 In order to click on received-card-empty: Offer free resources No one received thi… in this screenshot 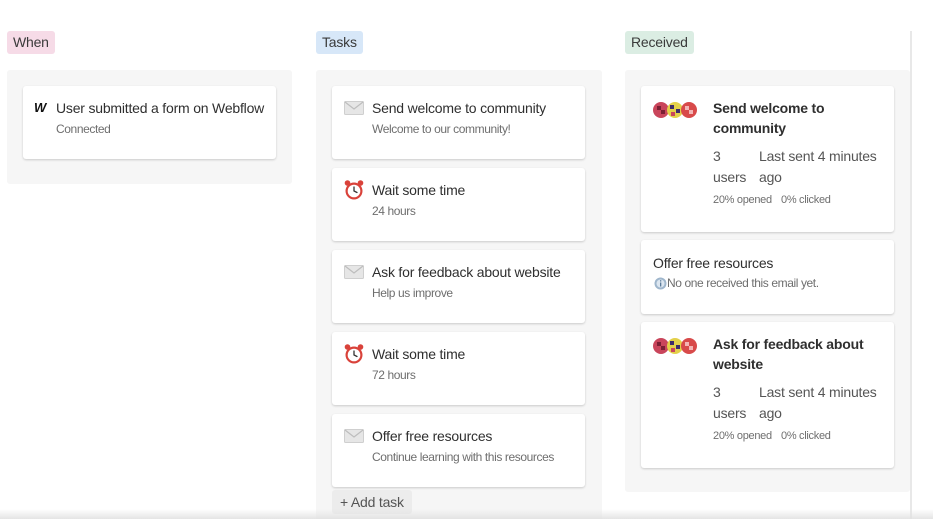, I will do `click(767, 277)`.